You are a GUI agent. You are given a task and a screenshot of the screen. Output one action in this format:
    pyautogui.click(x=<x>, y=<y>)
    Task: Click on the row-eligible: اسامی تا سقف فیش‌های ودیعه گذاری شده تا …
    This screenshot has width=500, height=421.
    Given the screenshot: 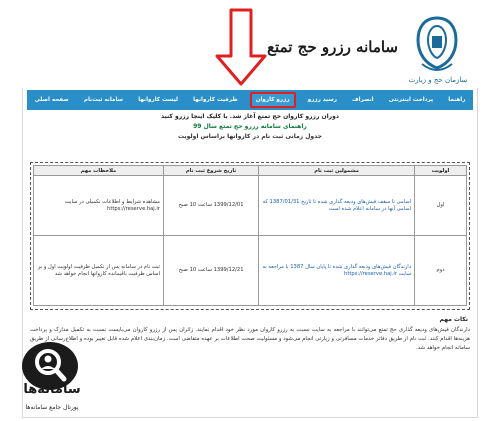 What is the action you would take?
    pyautogui.click(x=337, y=205)
    